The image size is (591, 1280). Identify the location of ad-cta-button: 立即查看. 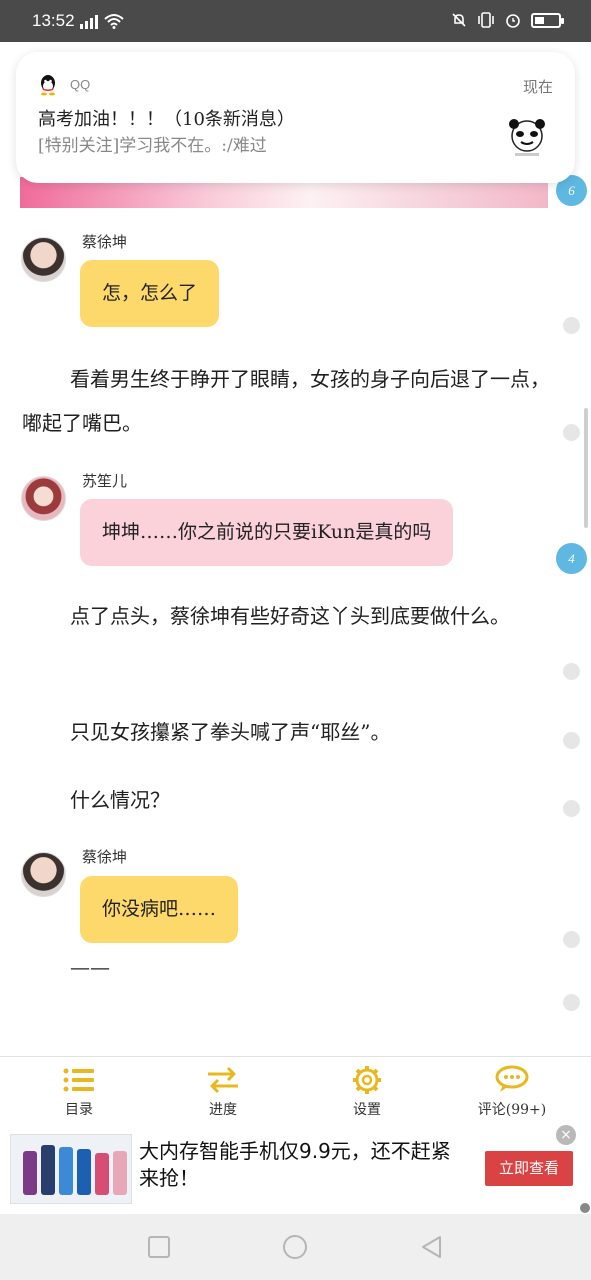
(529, 1168).